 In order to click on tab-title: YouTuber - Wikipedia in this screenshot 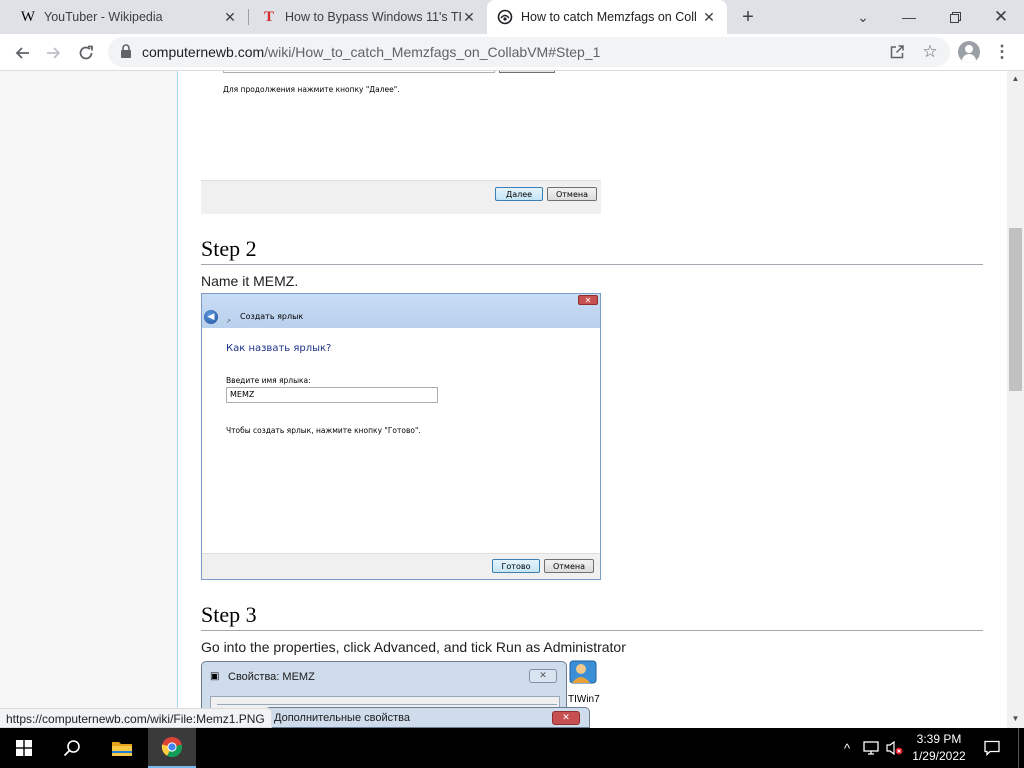, I will do `click(103, 17)`.